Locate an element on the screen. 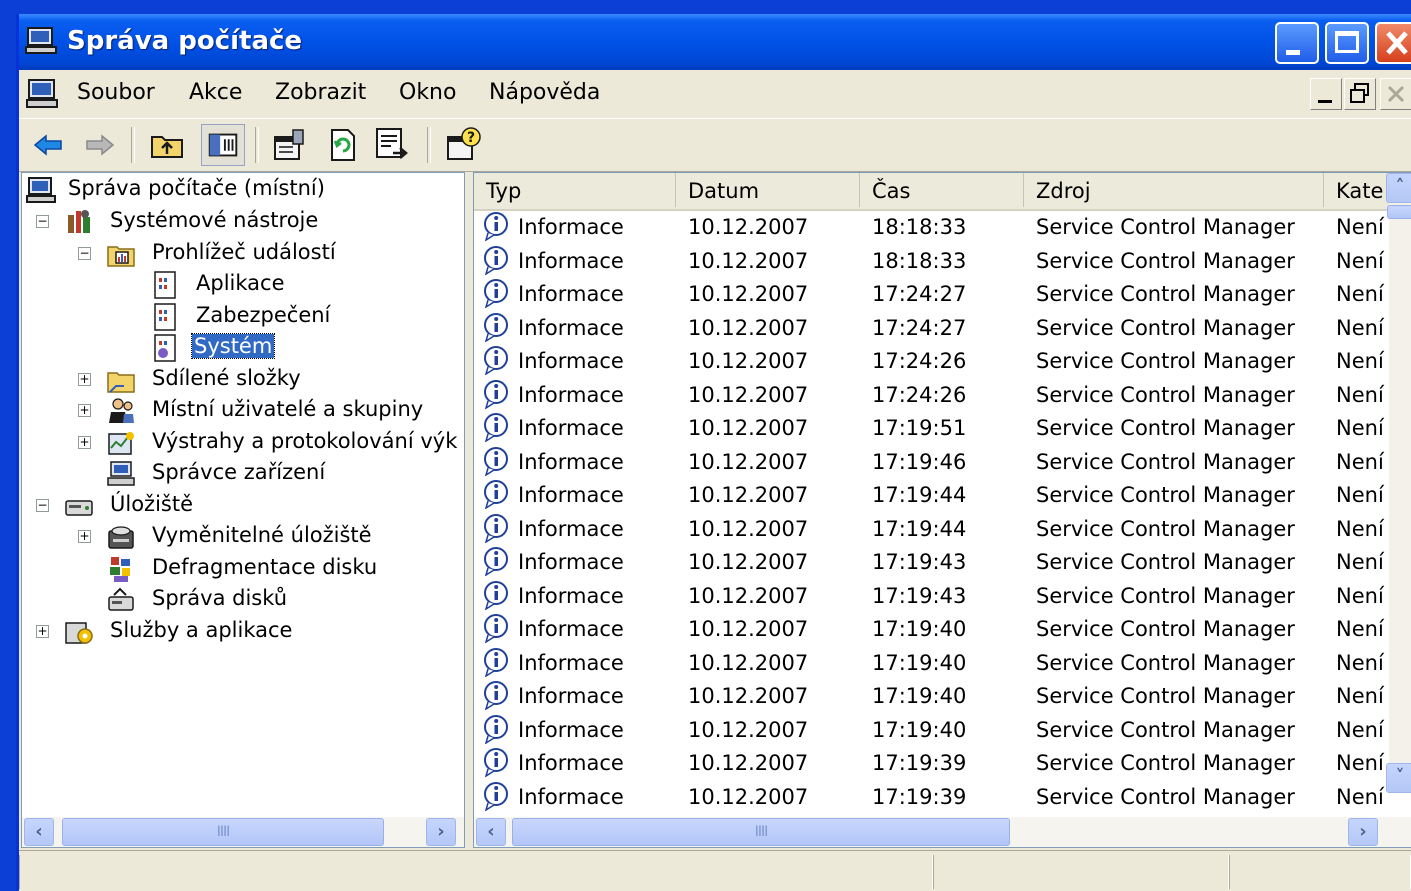 The image size is (1411, 891). menu-soubor: Soubor is located at coordinates (116, 92).